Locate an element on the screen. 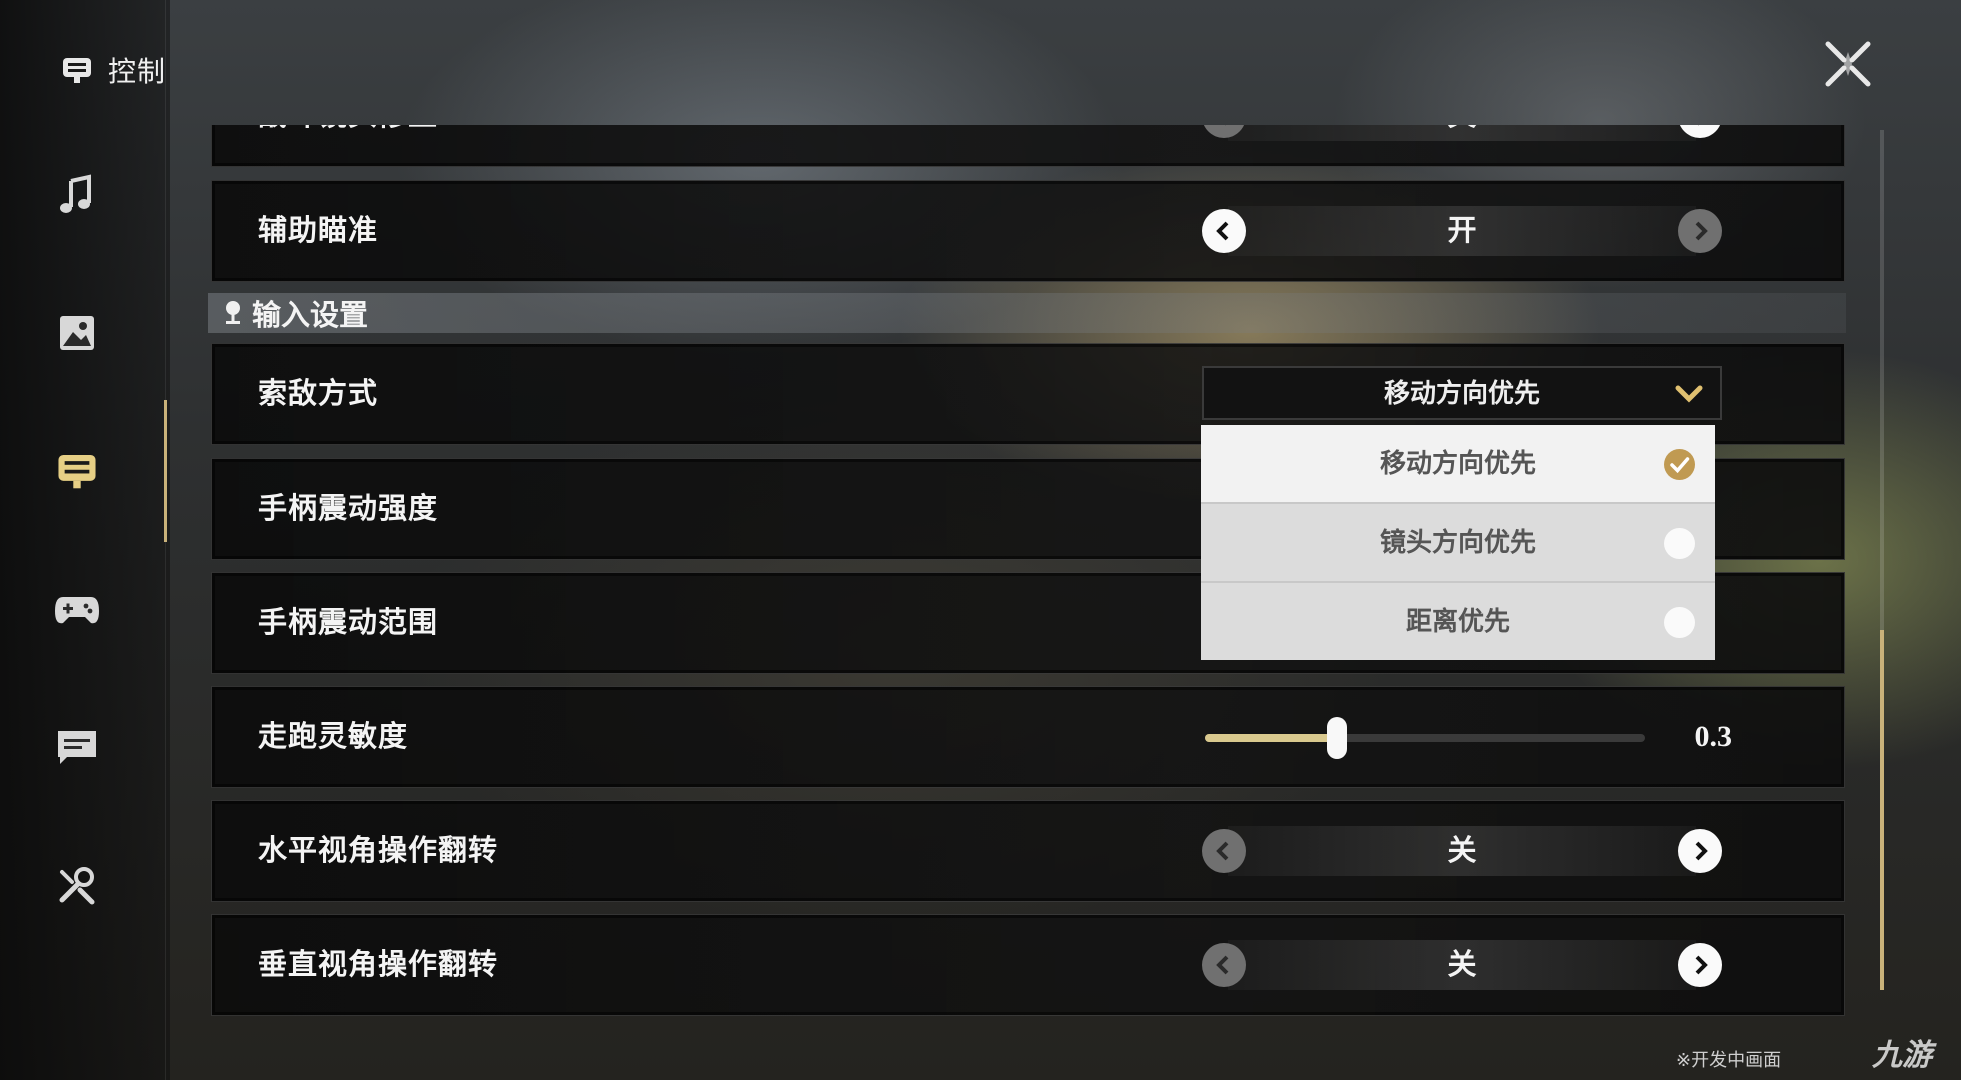 The width and height of the screenshot is (1961, 1080). gamepad-icon is located at coordinates (77, 610).